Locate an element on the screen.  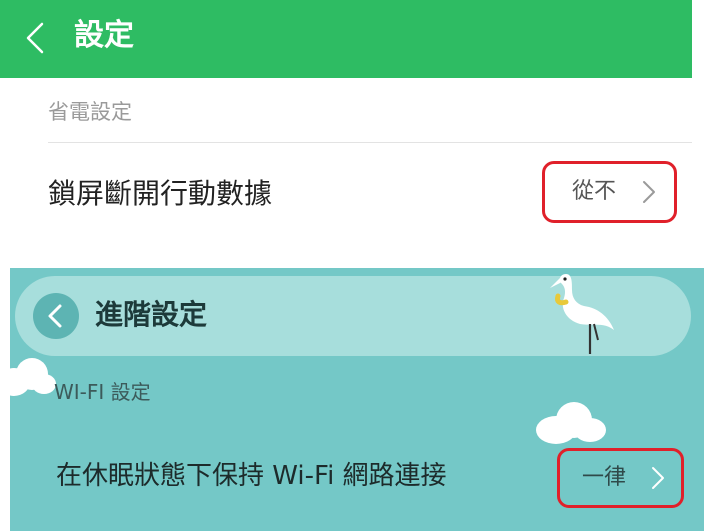
section-header-wifi: WI-FI 設定 is located at coordinates (102, 392).